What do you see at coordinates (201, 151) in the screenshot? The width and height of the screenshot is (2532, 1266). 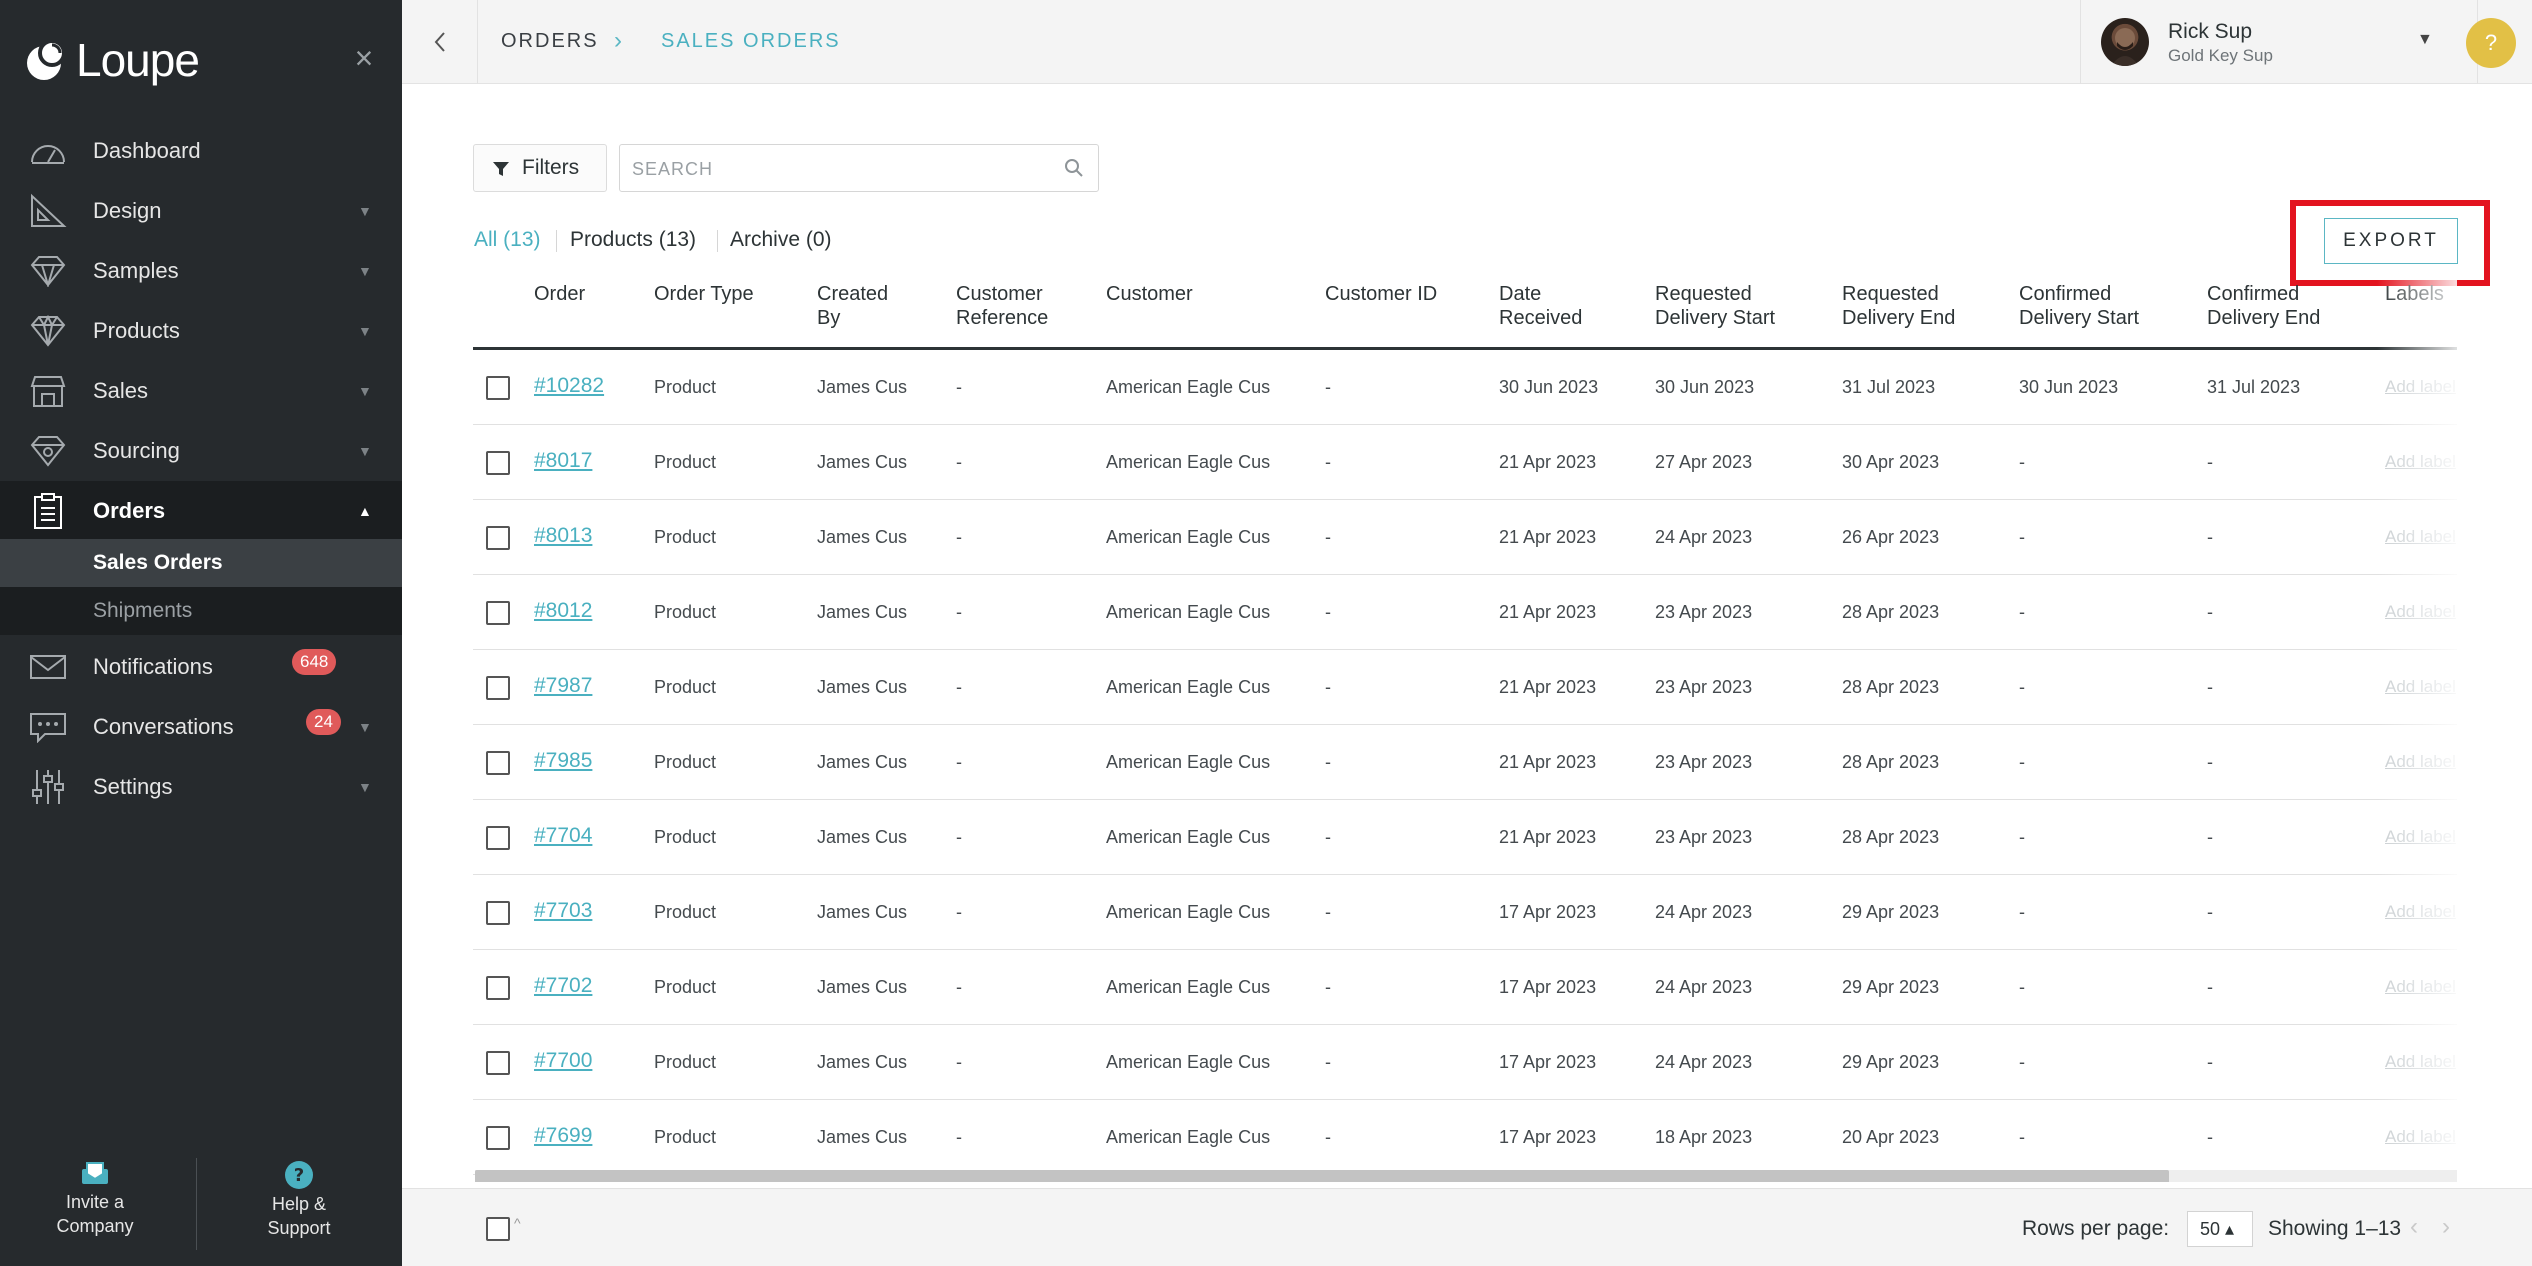 I see `sidebar-item-dashboard: Dashboard` at bounding box center [201, 151].